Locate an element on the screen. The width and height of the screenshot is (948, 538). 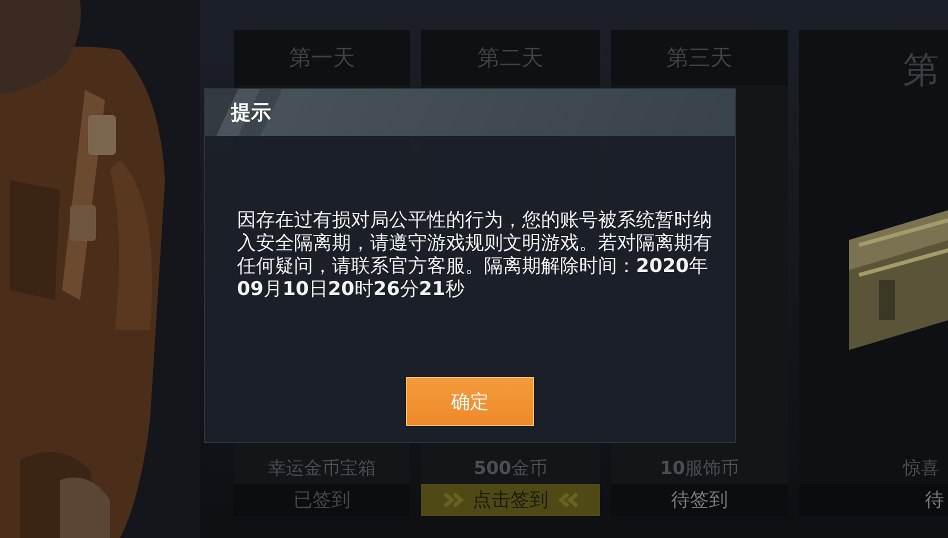
reward-label: 惊喜 is located at coordinates (921, 469).